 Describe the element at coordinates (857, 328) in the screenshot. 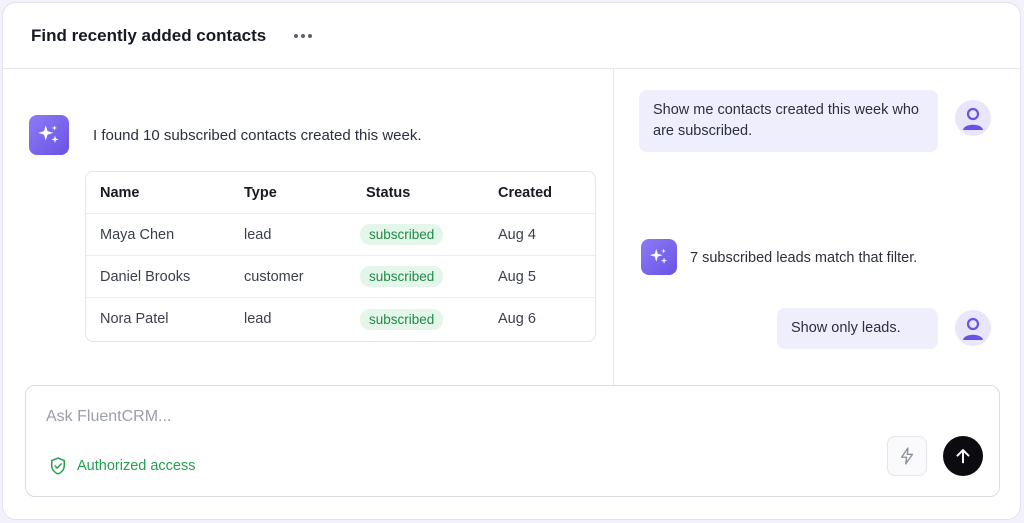

I see `user-message-bubble: Show only leads.` at that location.